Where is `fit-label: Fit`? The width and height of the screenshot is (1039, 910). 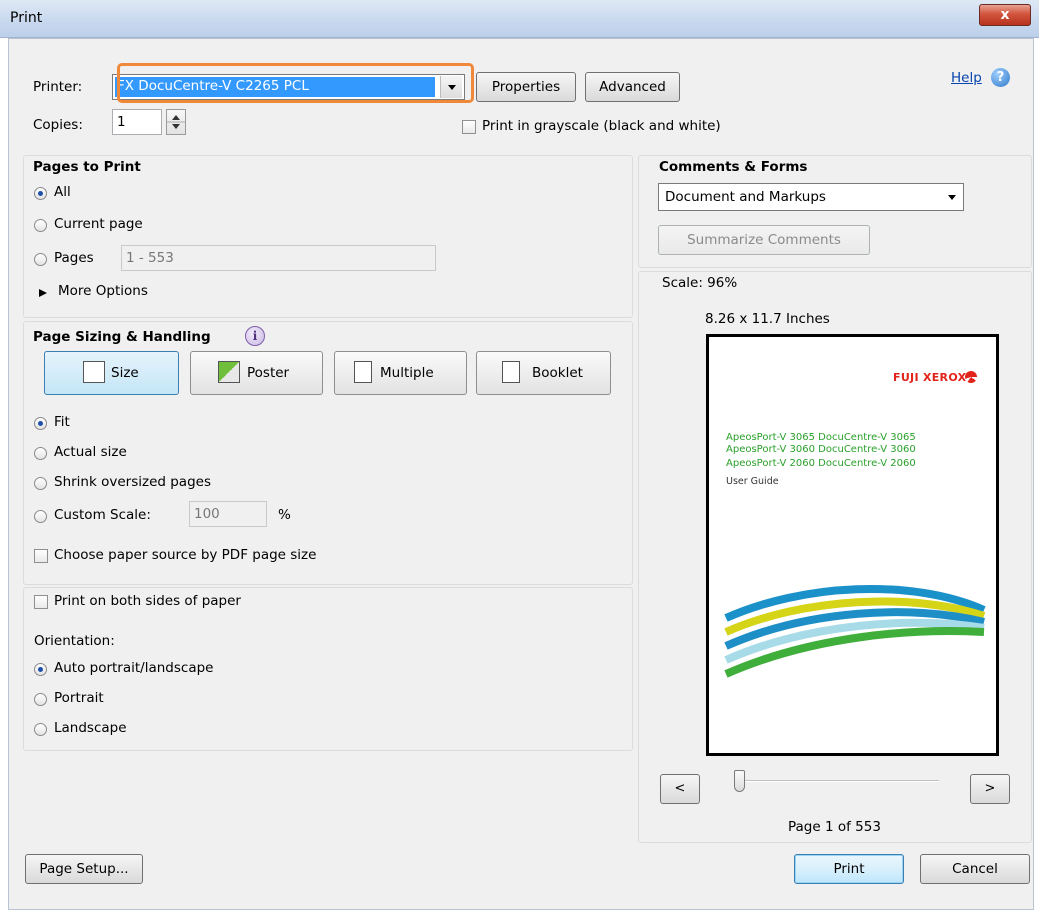 fit-label: Fit is located at coordinates (62, 422).